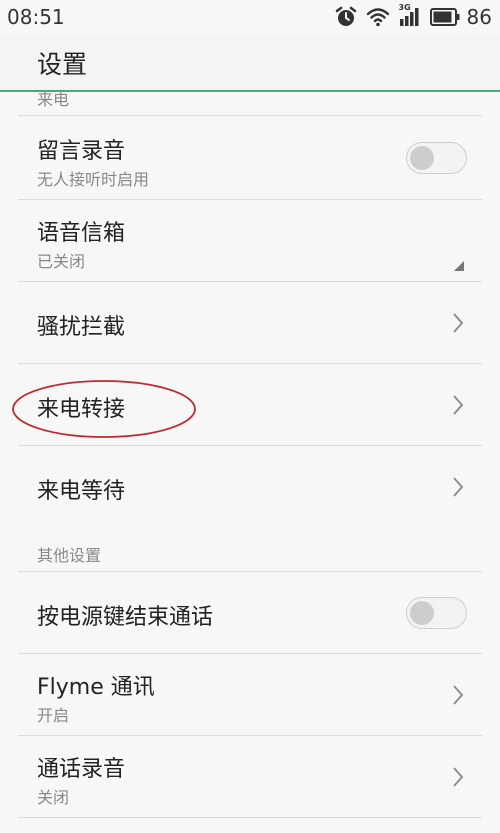 The height and width of the screenshot is (833, 500). Describe the element at coordinates (250, 63) in the screenshot. I see `app-bar: 设置` at that location.